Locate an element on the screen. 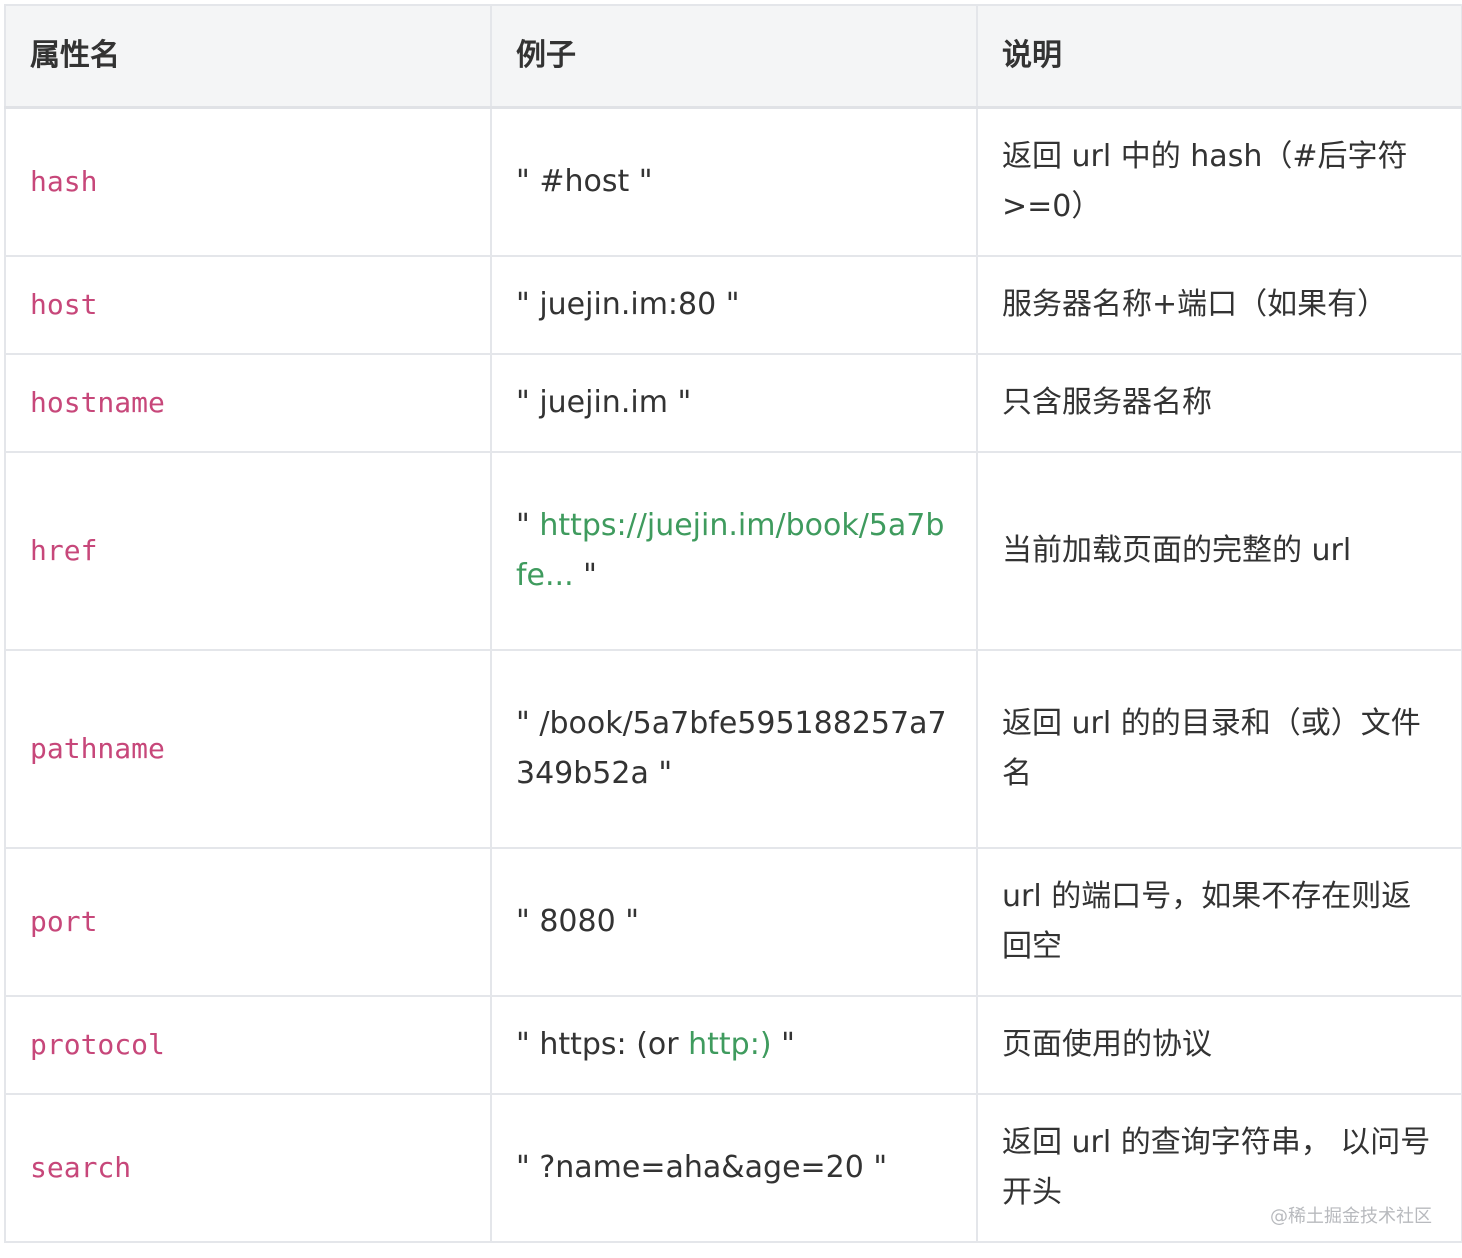 The image size is (1462, 1258). table-row: host " juejin.im:80 " 服务器名称+端口（如果有） is located at coordinates (733, 305).